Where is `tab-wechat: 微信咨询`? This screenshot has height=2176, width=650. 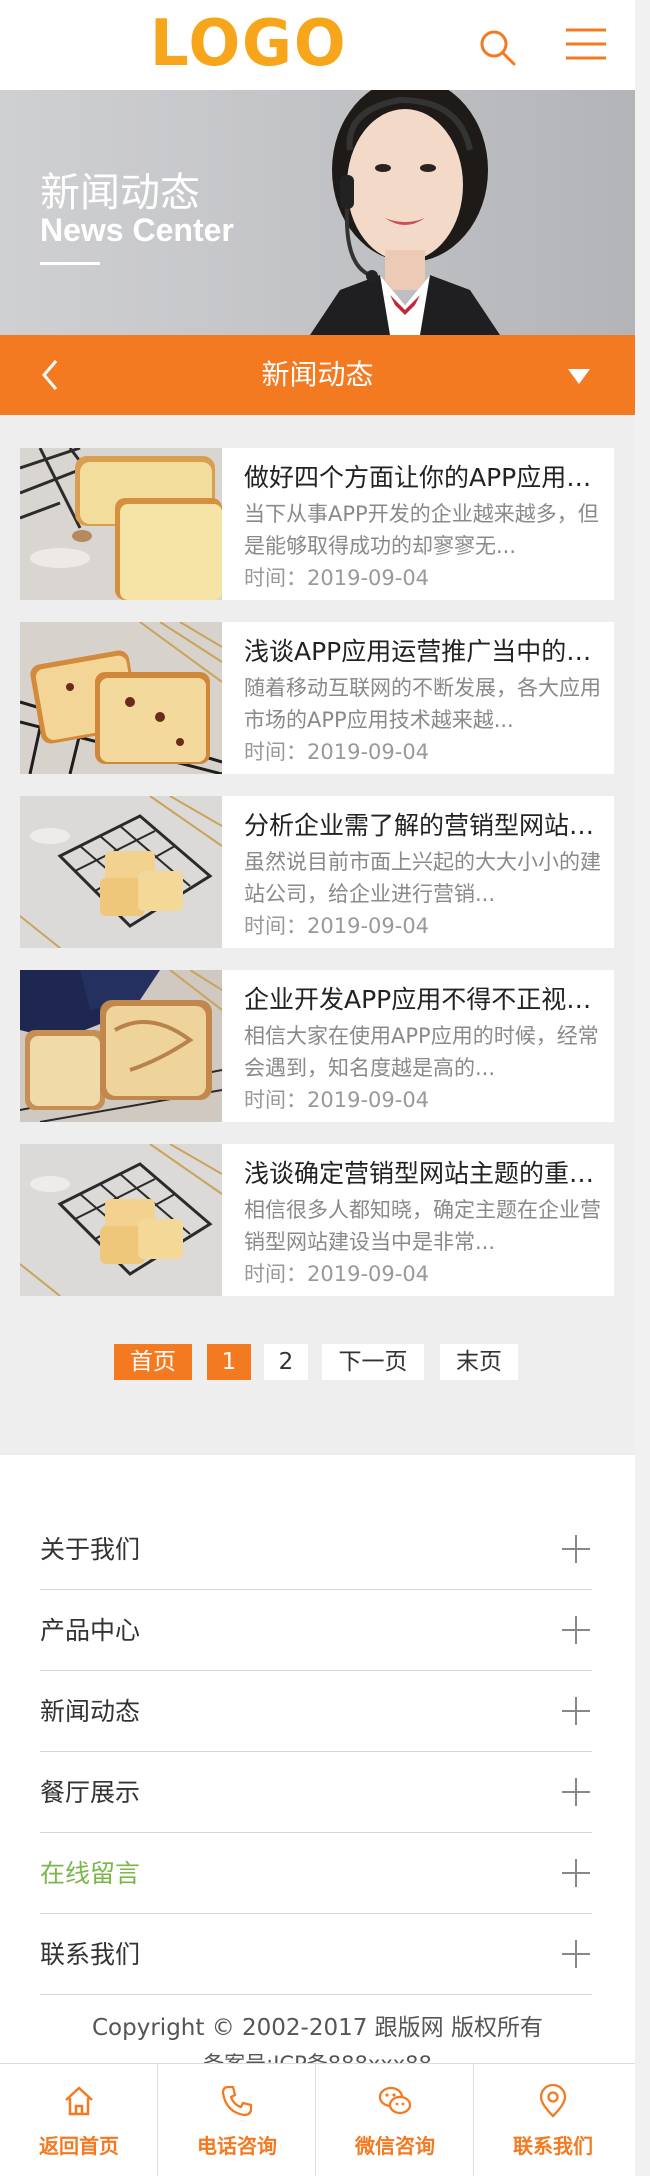 tab-wechat: 微信咨询 is located at coordinates (395, 2120).